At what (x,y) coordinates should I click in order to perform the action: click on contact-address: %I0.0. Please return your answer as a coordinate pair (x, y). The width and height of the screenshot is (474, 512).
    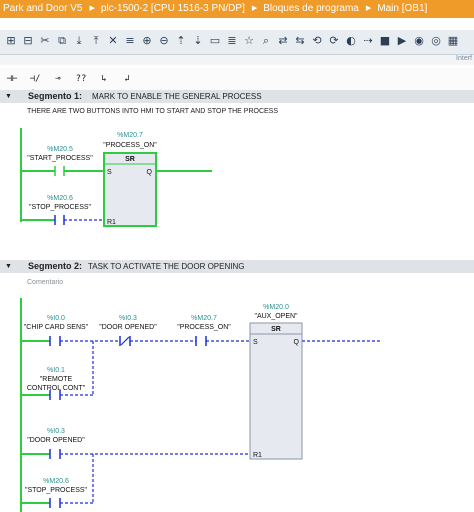
    Looking at the image, I should click on (56, 318).